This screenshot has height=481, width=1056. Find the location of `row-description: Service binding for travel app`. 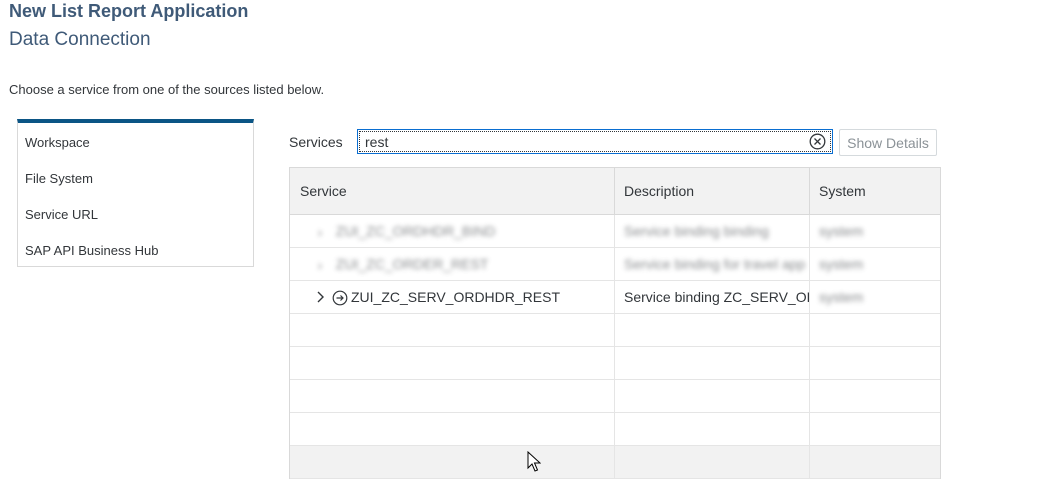

row-description: Service binding for travel app is located at coordinates (715, 264).